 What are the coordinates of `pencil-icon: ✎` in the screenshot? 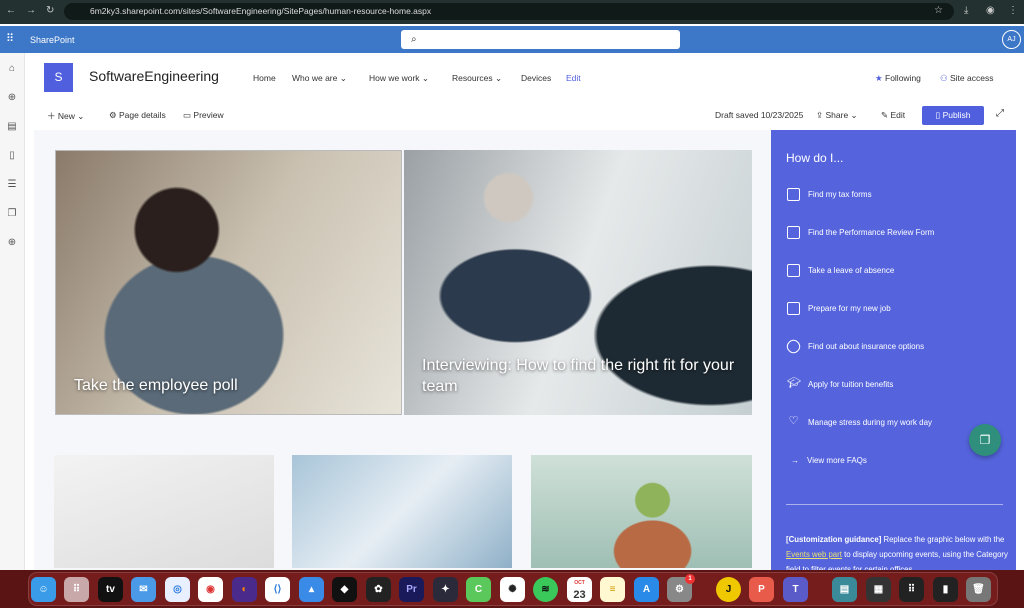 It's located at (885, 115).